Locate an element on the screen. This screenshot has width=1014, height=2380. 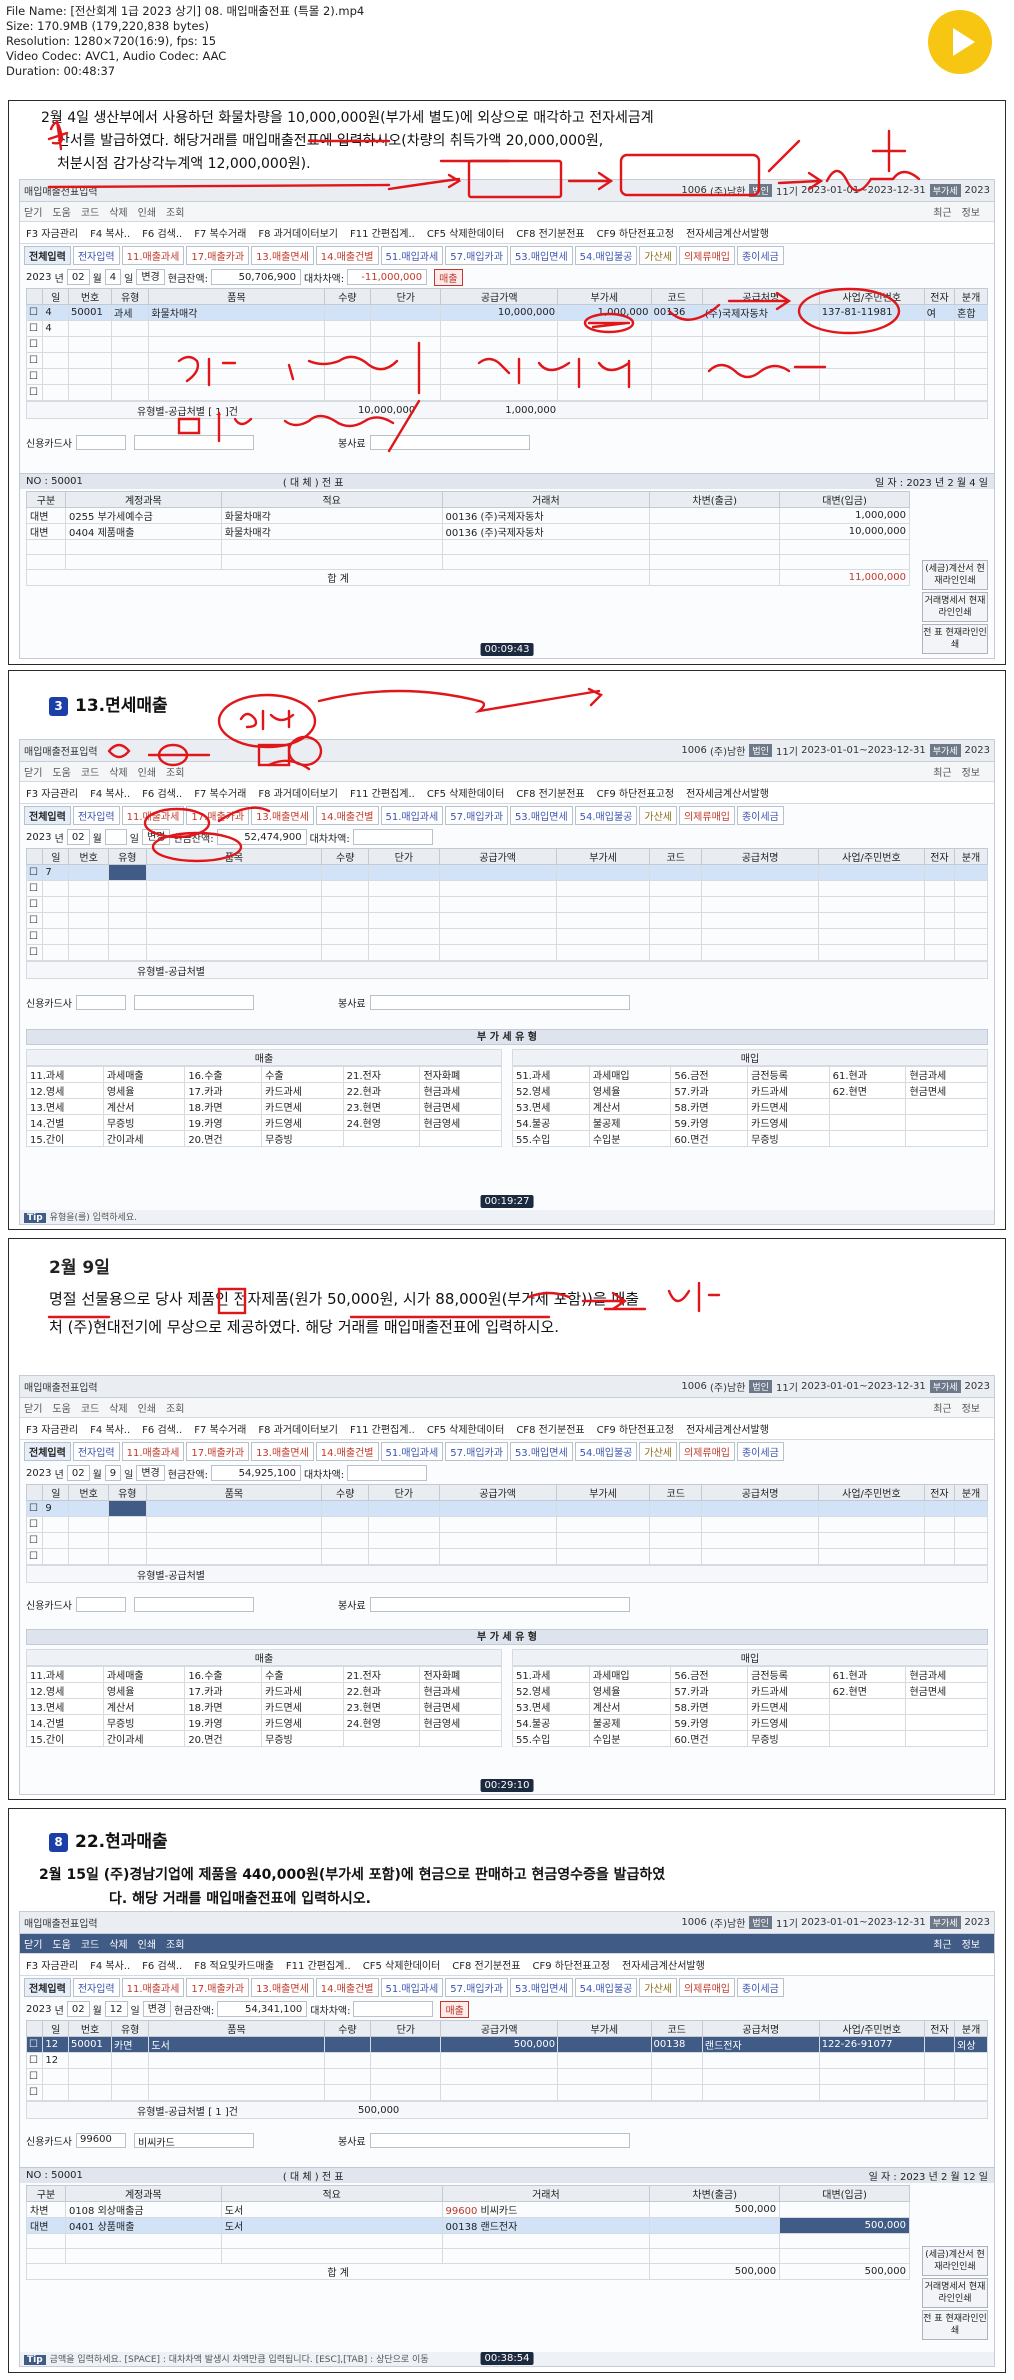
vat-type-code: 14.건별 is located at coordinates (65, 1122).